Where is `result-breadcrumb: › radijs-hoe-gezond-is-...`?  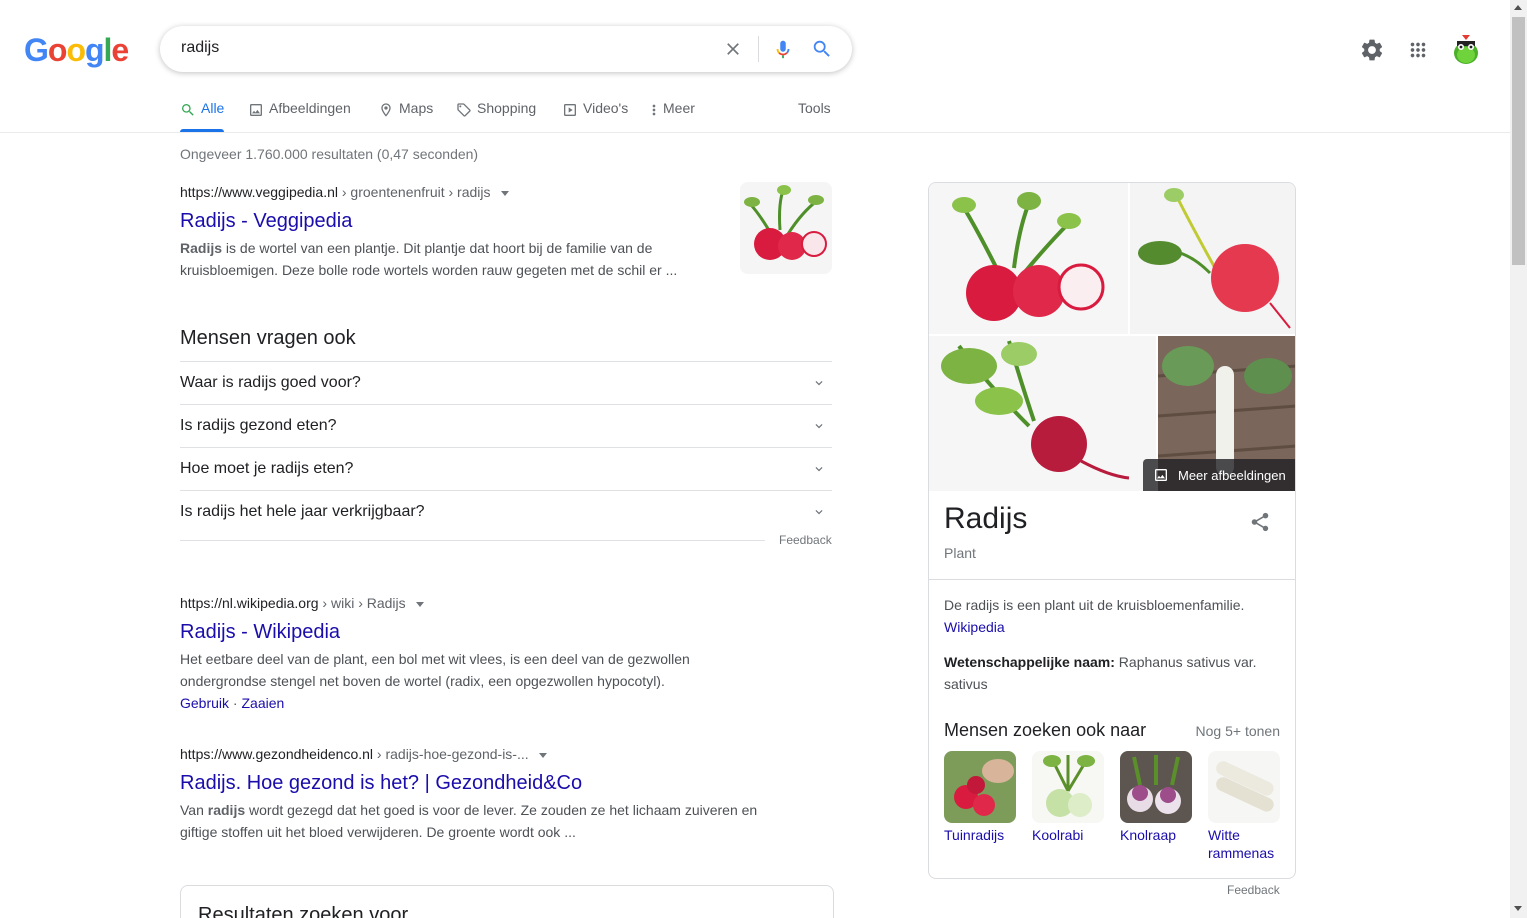 result-breadcrumb: › radijs-hoe-gezond-is-... is located at coordinates (451, 754).